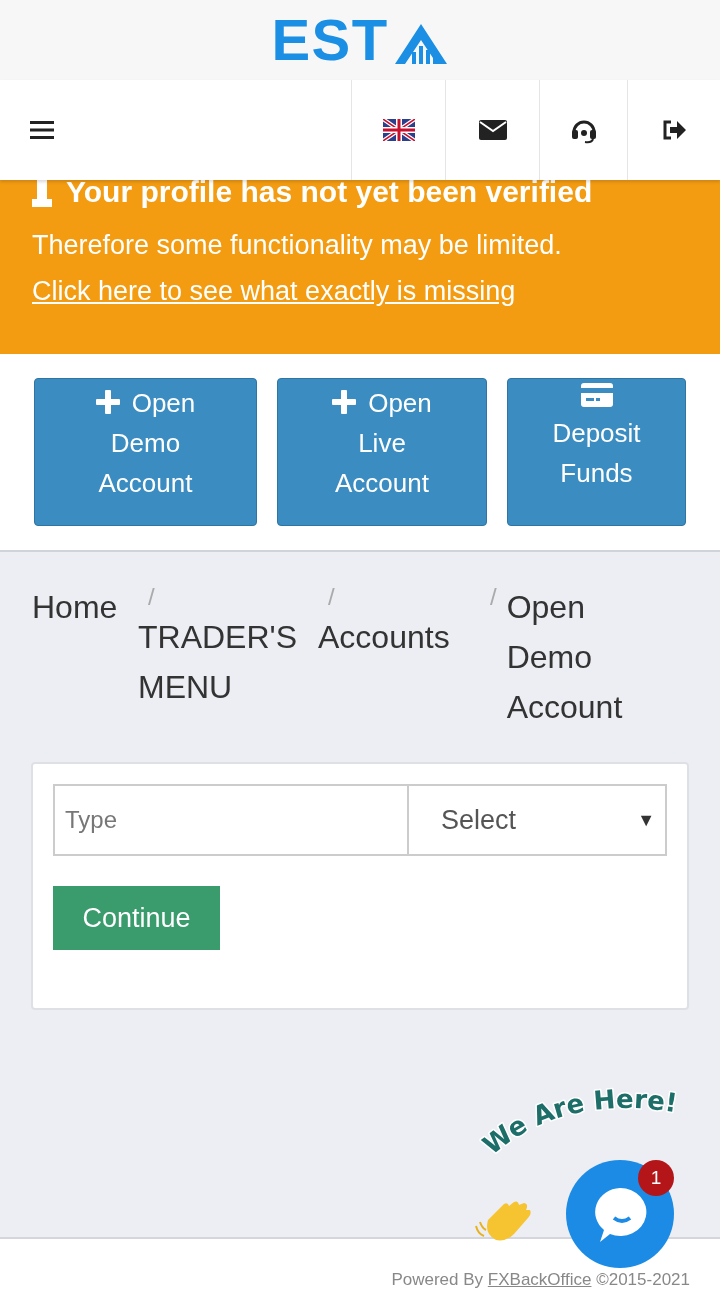 This screenshot has width=720, height=1315. I want to click on type-label-field: Type, so click(231, 820).